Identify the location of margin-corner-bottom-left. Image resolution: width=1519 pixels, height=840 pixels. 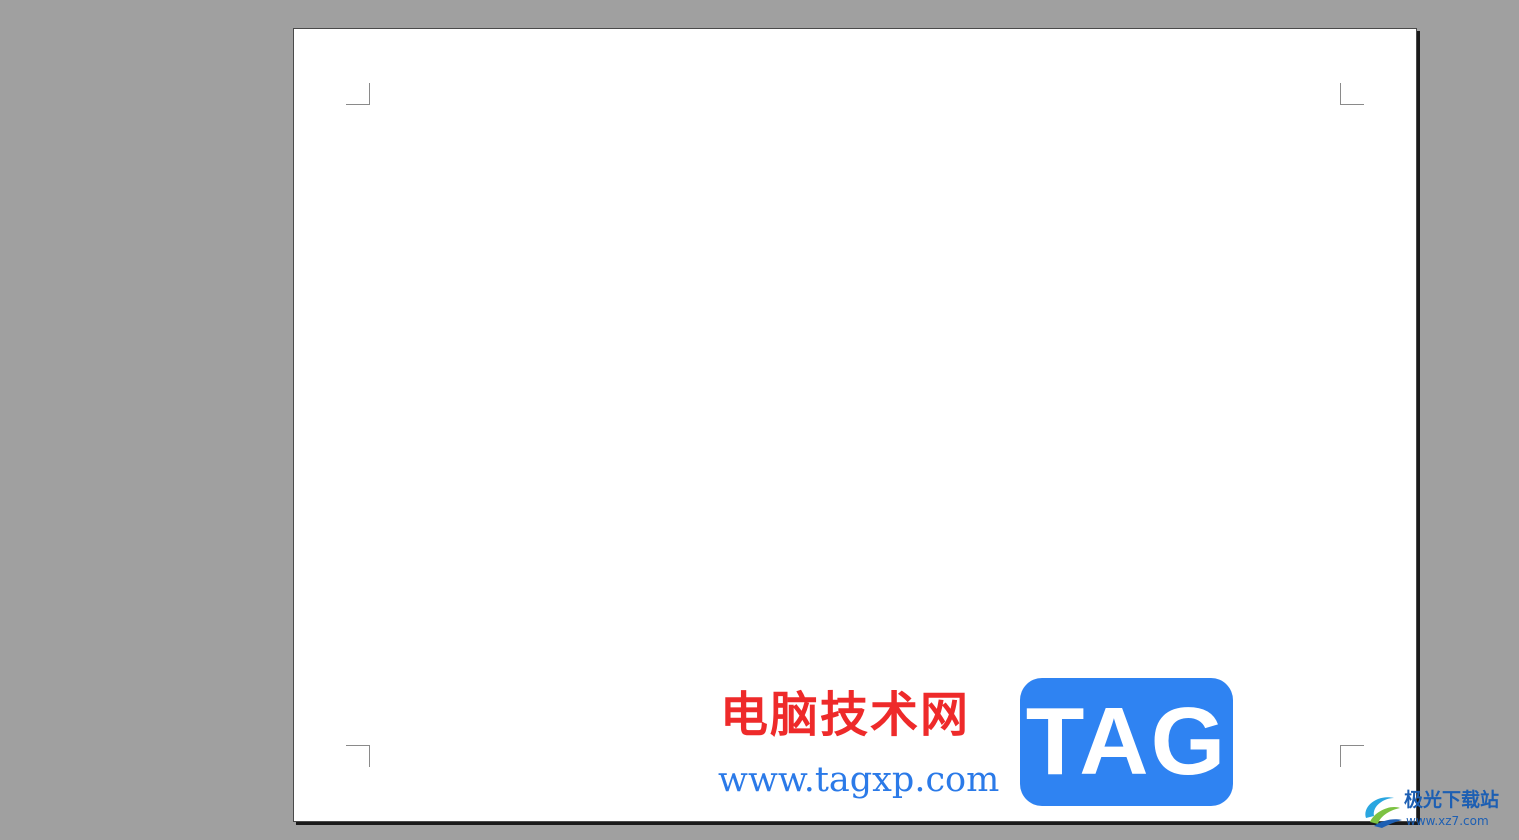
(358, 756).